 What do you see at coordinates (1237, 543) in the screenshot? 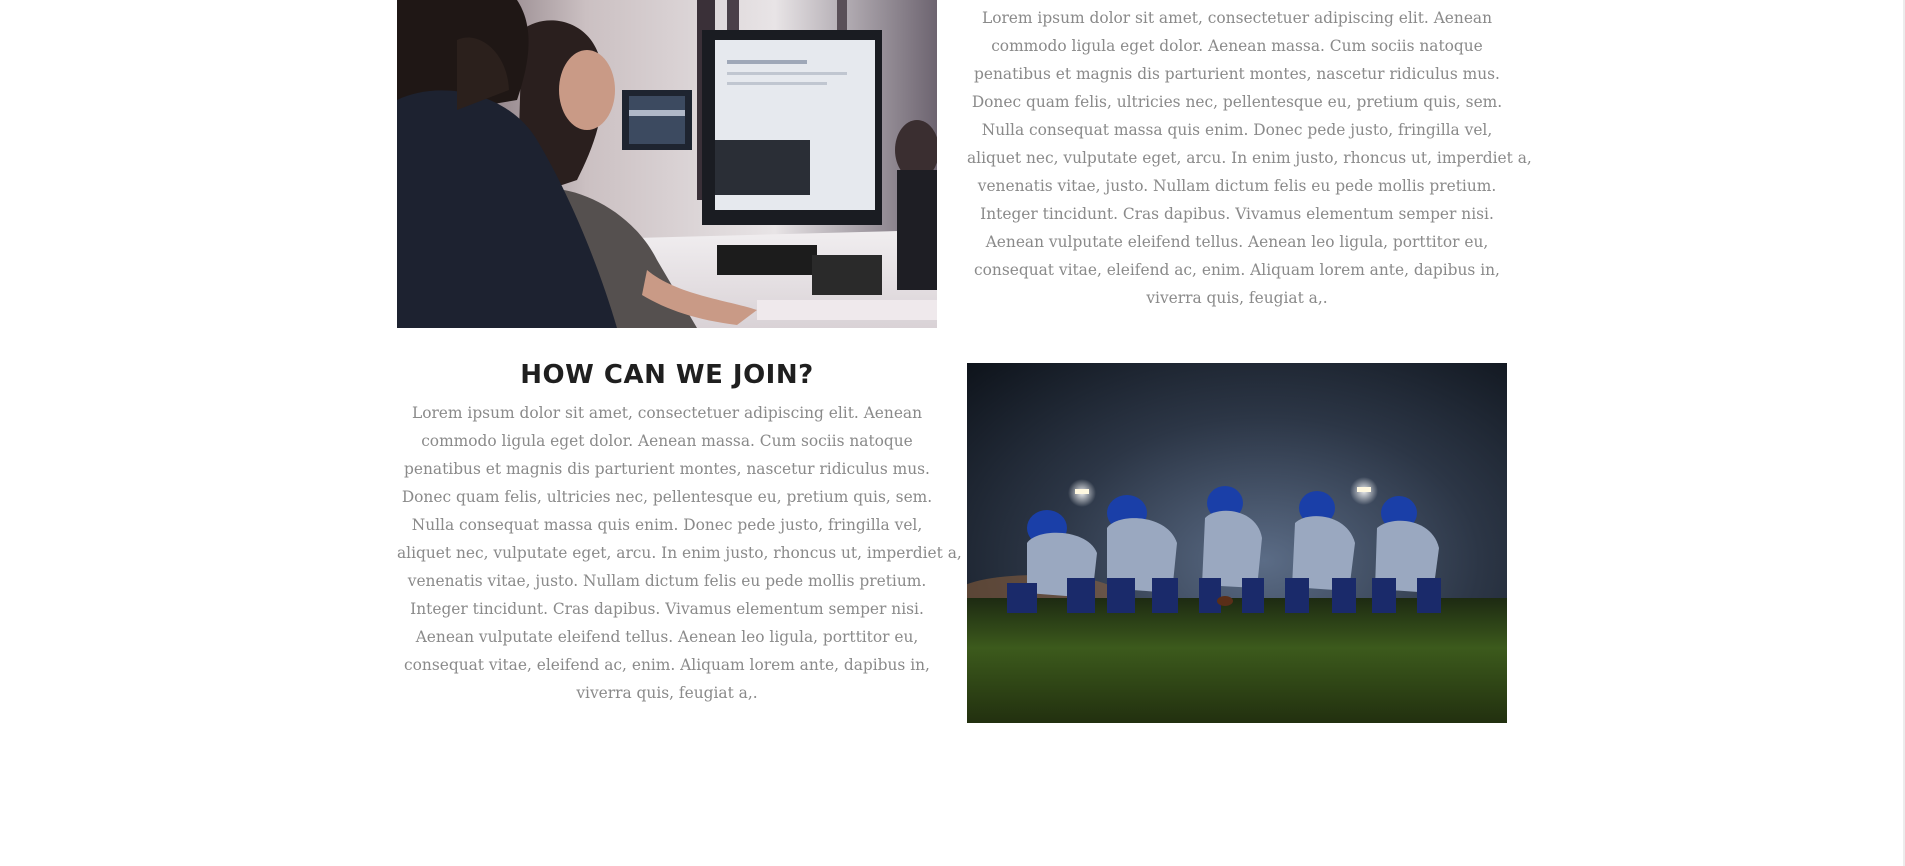
I see `football-photo` at bounding box center [1237, 543].